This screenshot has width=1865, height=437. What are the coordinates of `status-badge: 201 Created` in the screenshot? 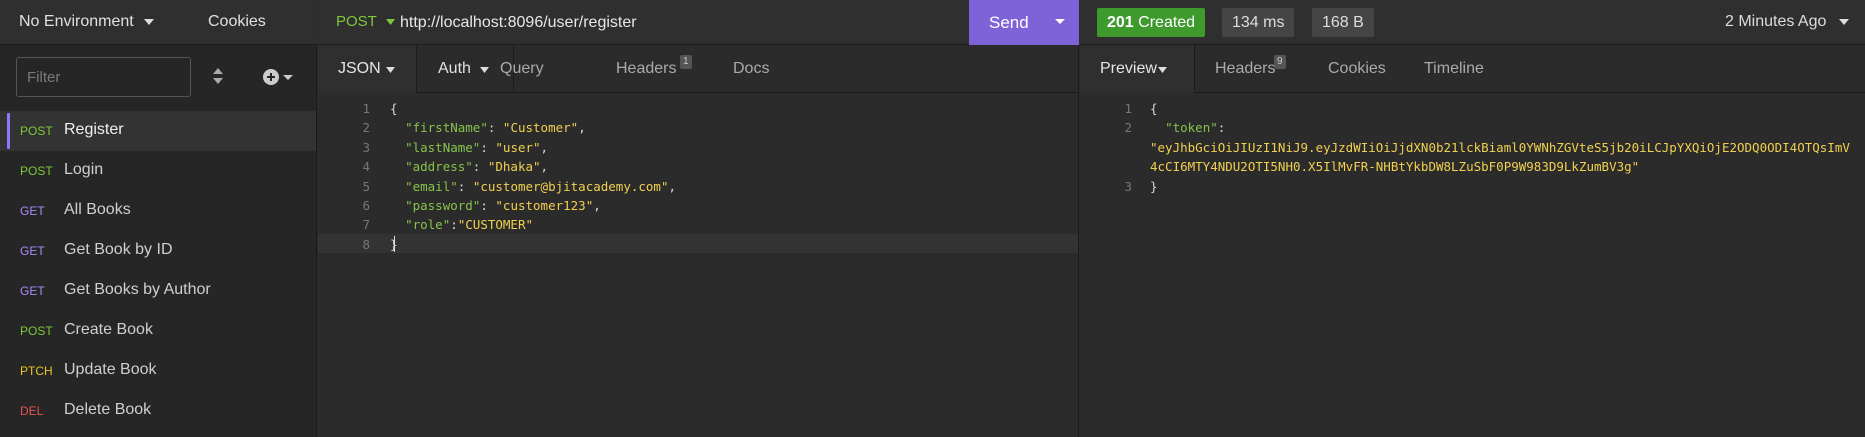 It's located at (1151, 22).